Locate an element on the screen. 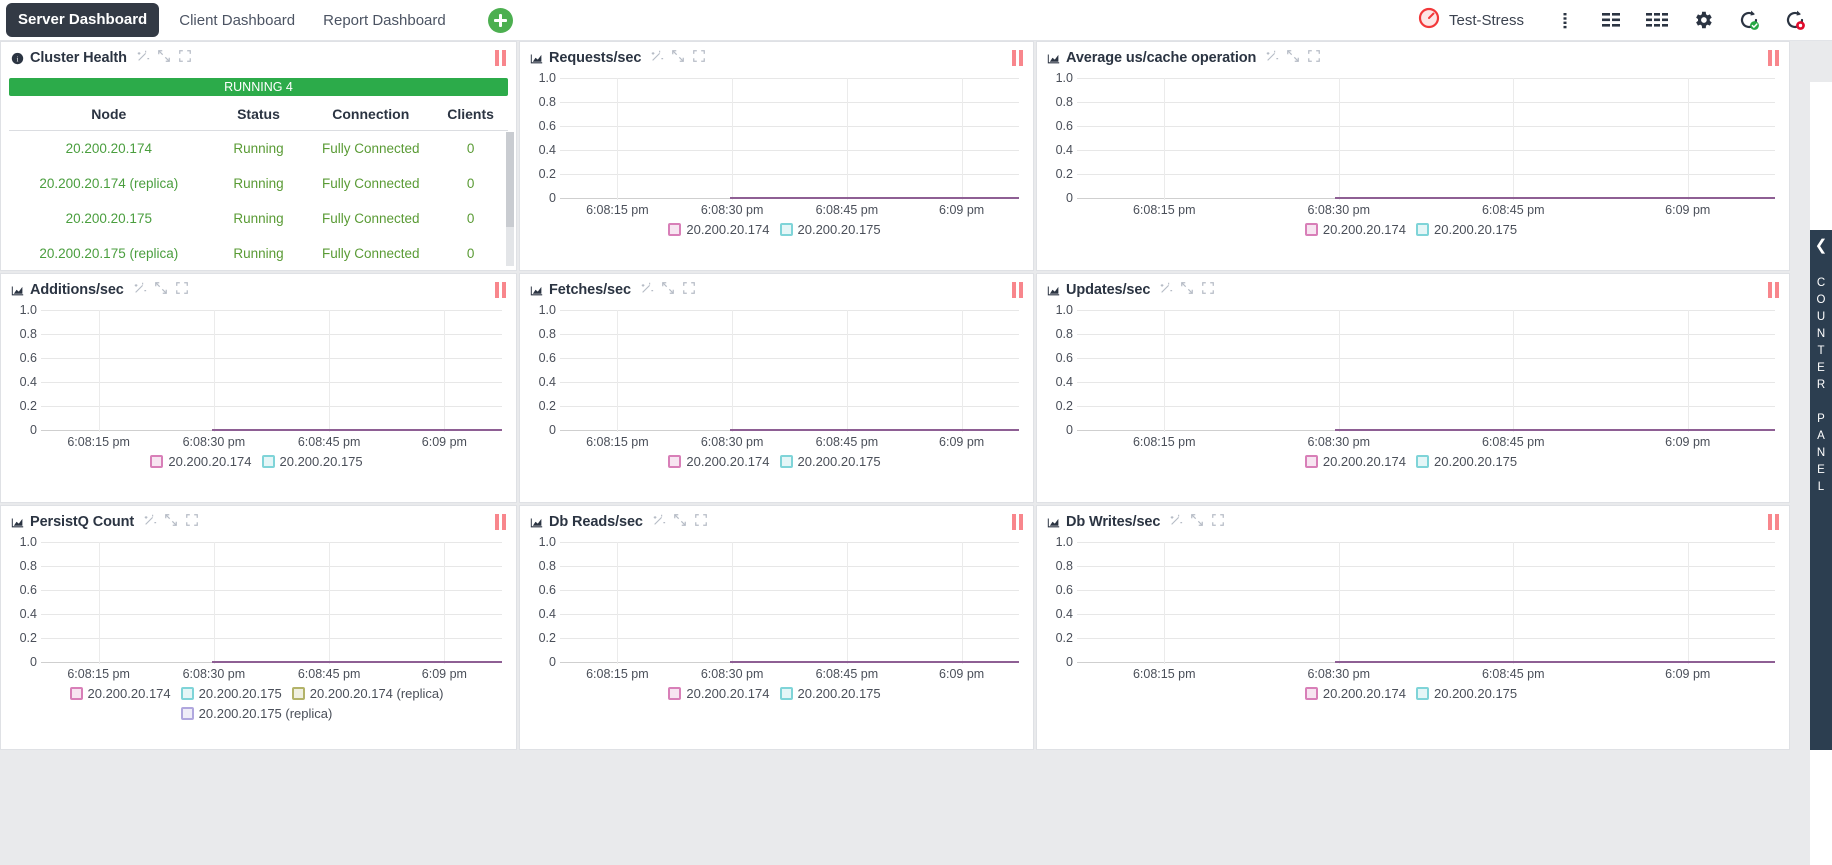  tab-report-dashboard: Report Dashboard is located at coordinates (384, 20).